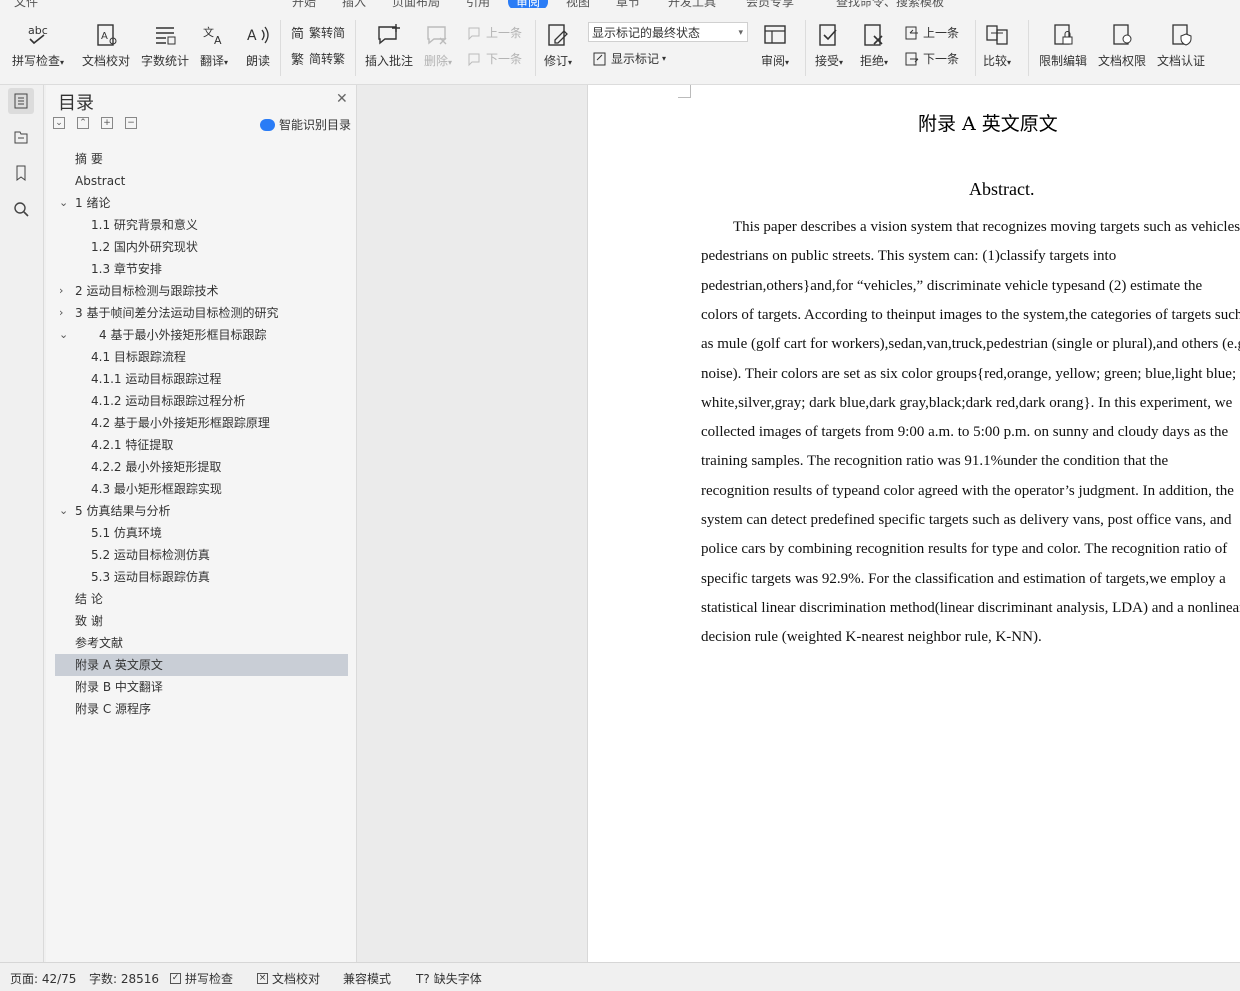  I want to click on svg-text: 简, so click(297, 33).